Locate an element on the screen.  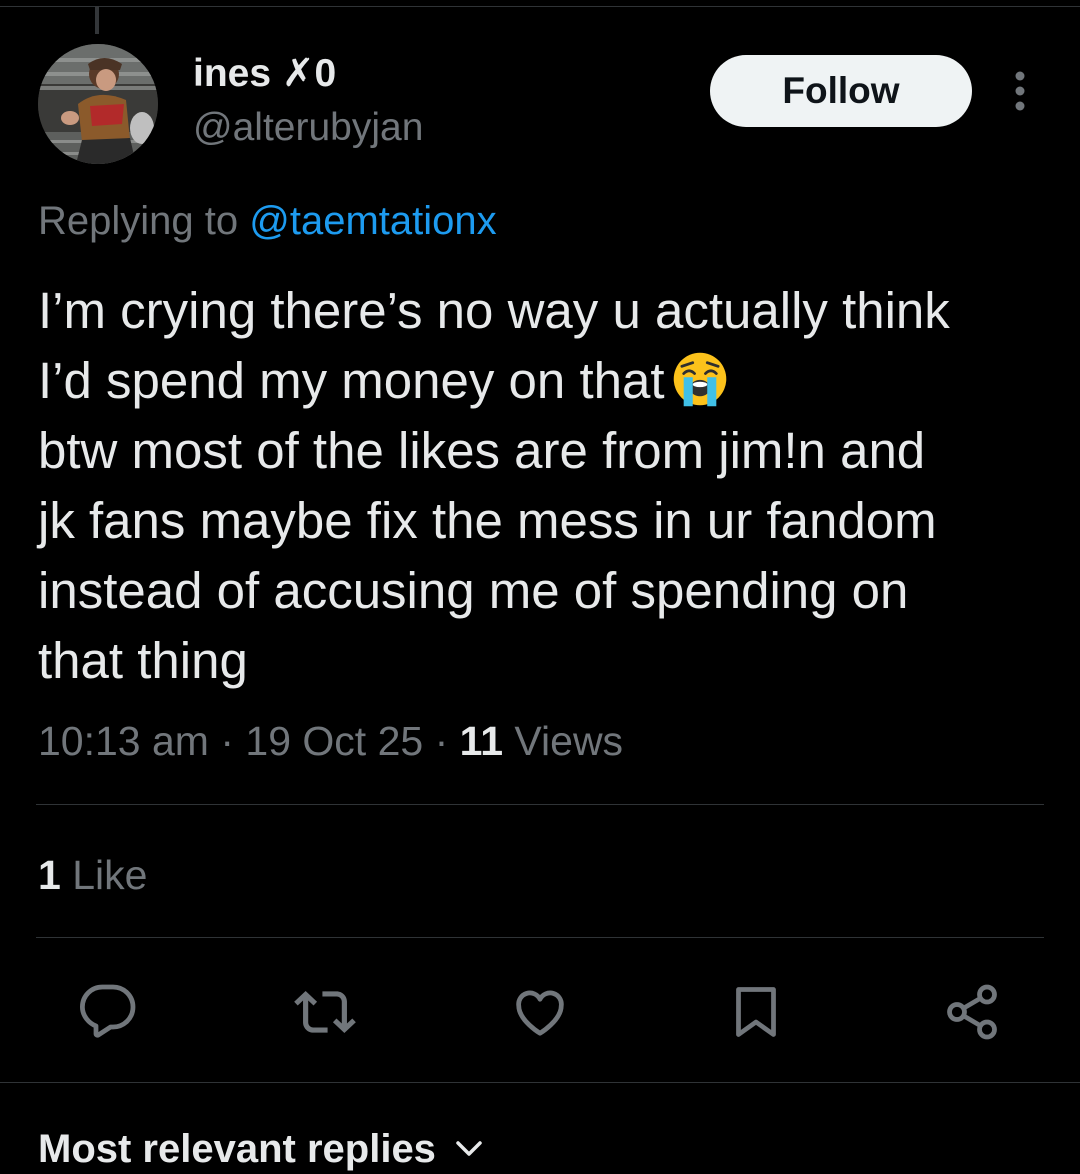
tweet-text-line-with-emoji: I’d spend my money on that is located at coordinates (543, 381).